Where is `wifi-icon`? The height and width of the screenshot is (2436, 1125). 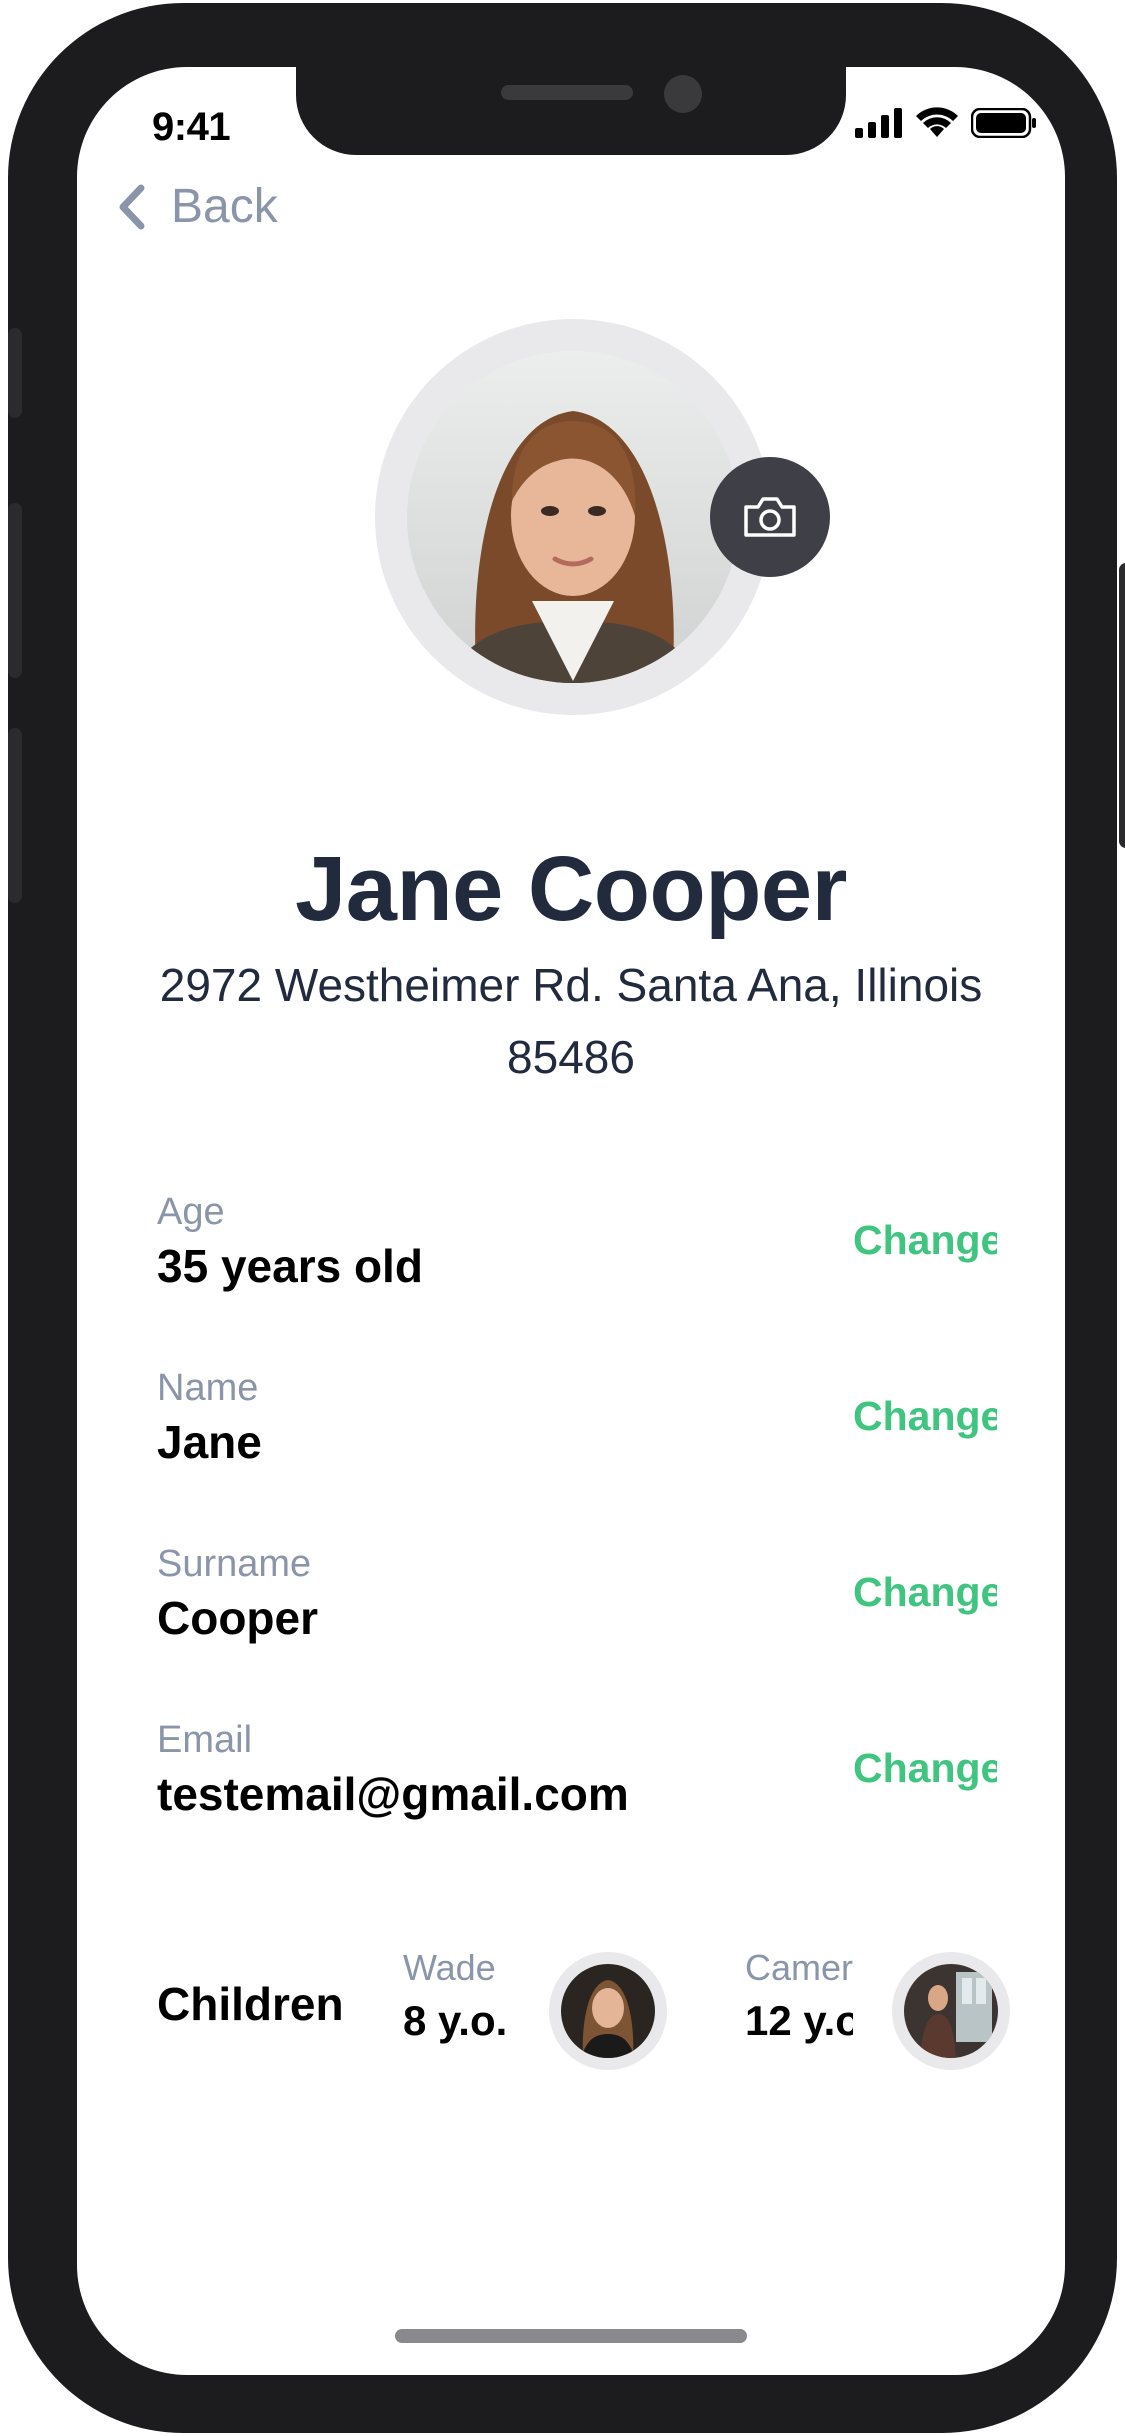
wifi-icon is located at coordinates (937, 122).